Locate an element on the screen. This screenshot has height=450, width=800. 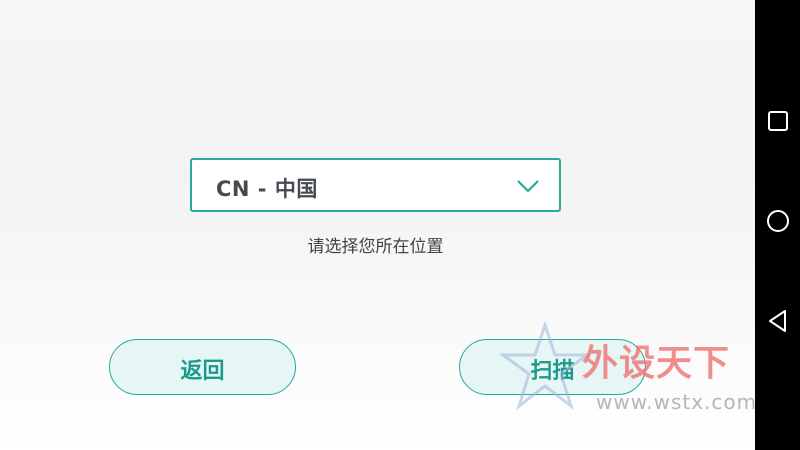
scan-button: 扫描 is located at coordinates (552, 367).